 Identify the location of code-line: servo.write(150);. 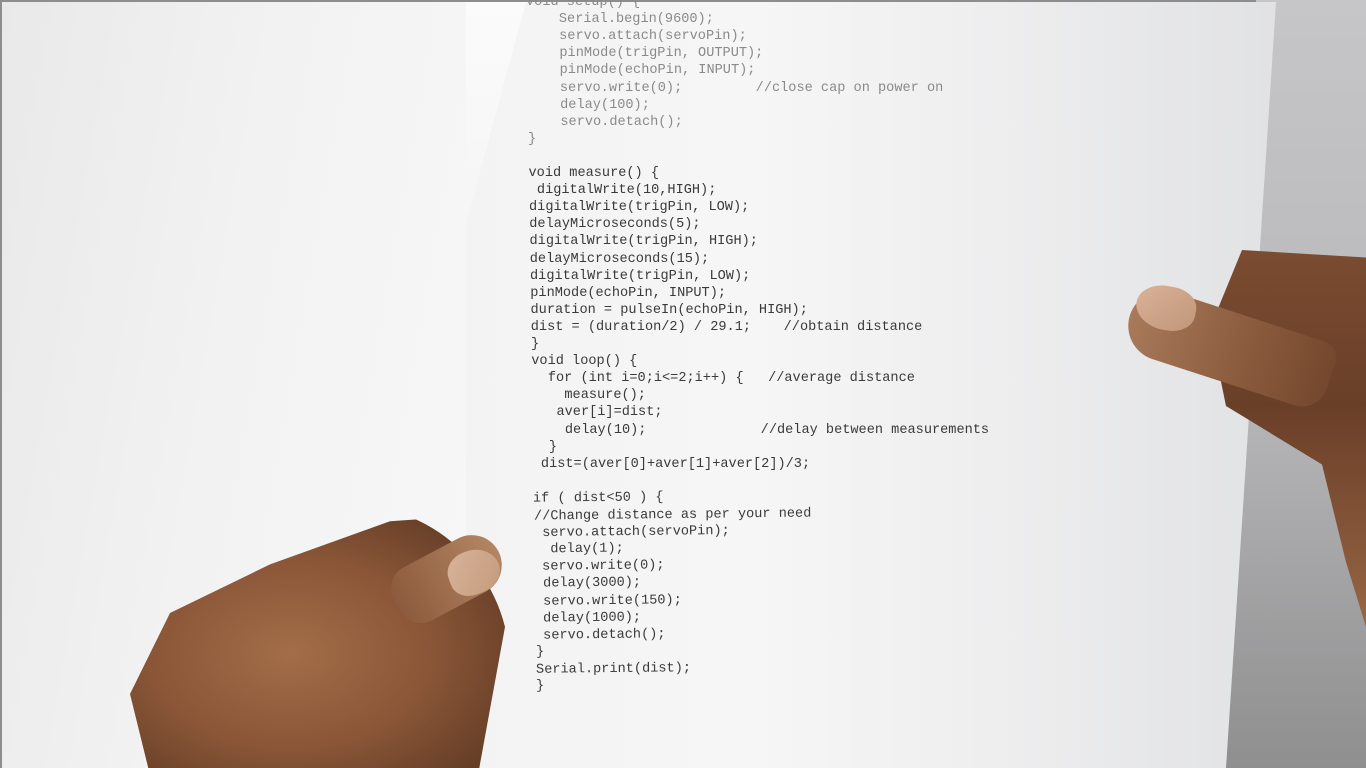
(608, 601).